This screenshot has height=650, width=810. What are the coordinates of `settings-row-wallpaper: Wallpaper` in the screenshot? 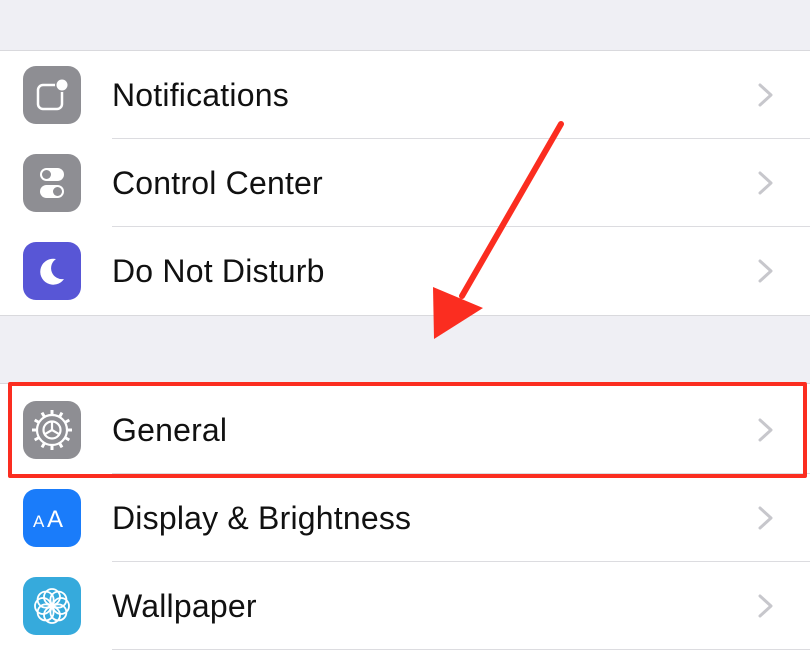 It's located at (405, 606).